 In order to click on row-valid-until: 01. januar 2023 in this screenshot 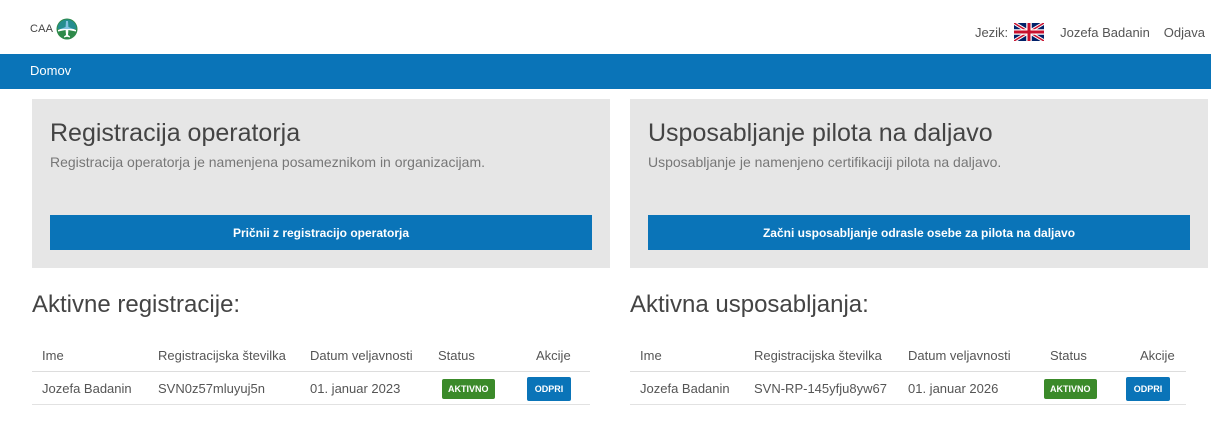, I will do `click(355, 388)`.